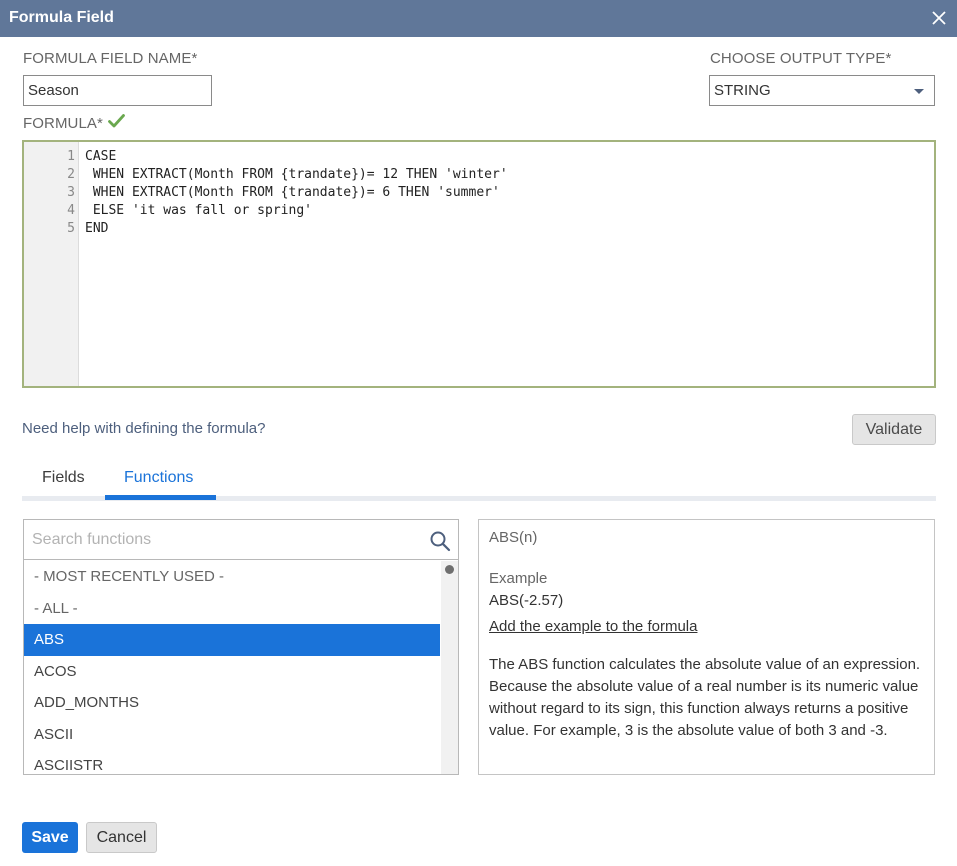 This screenshot has width=957, height=866. I want to click on line-number: 4, so click(71, 210).